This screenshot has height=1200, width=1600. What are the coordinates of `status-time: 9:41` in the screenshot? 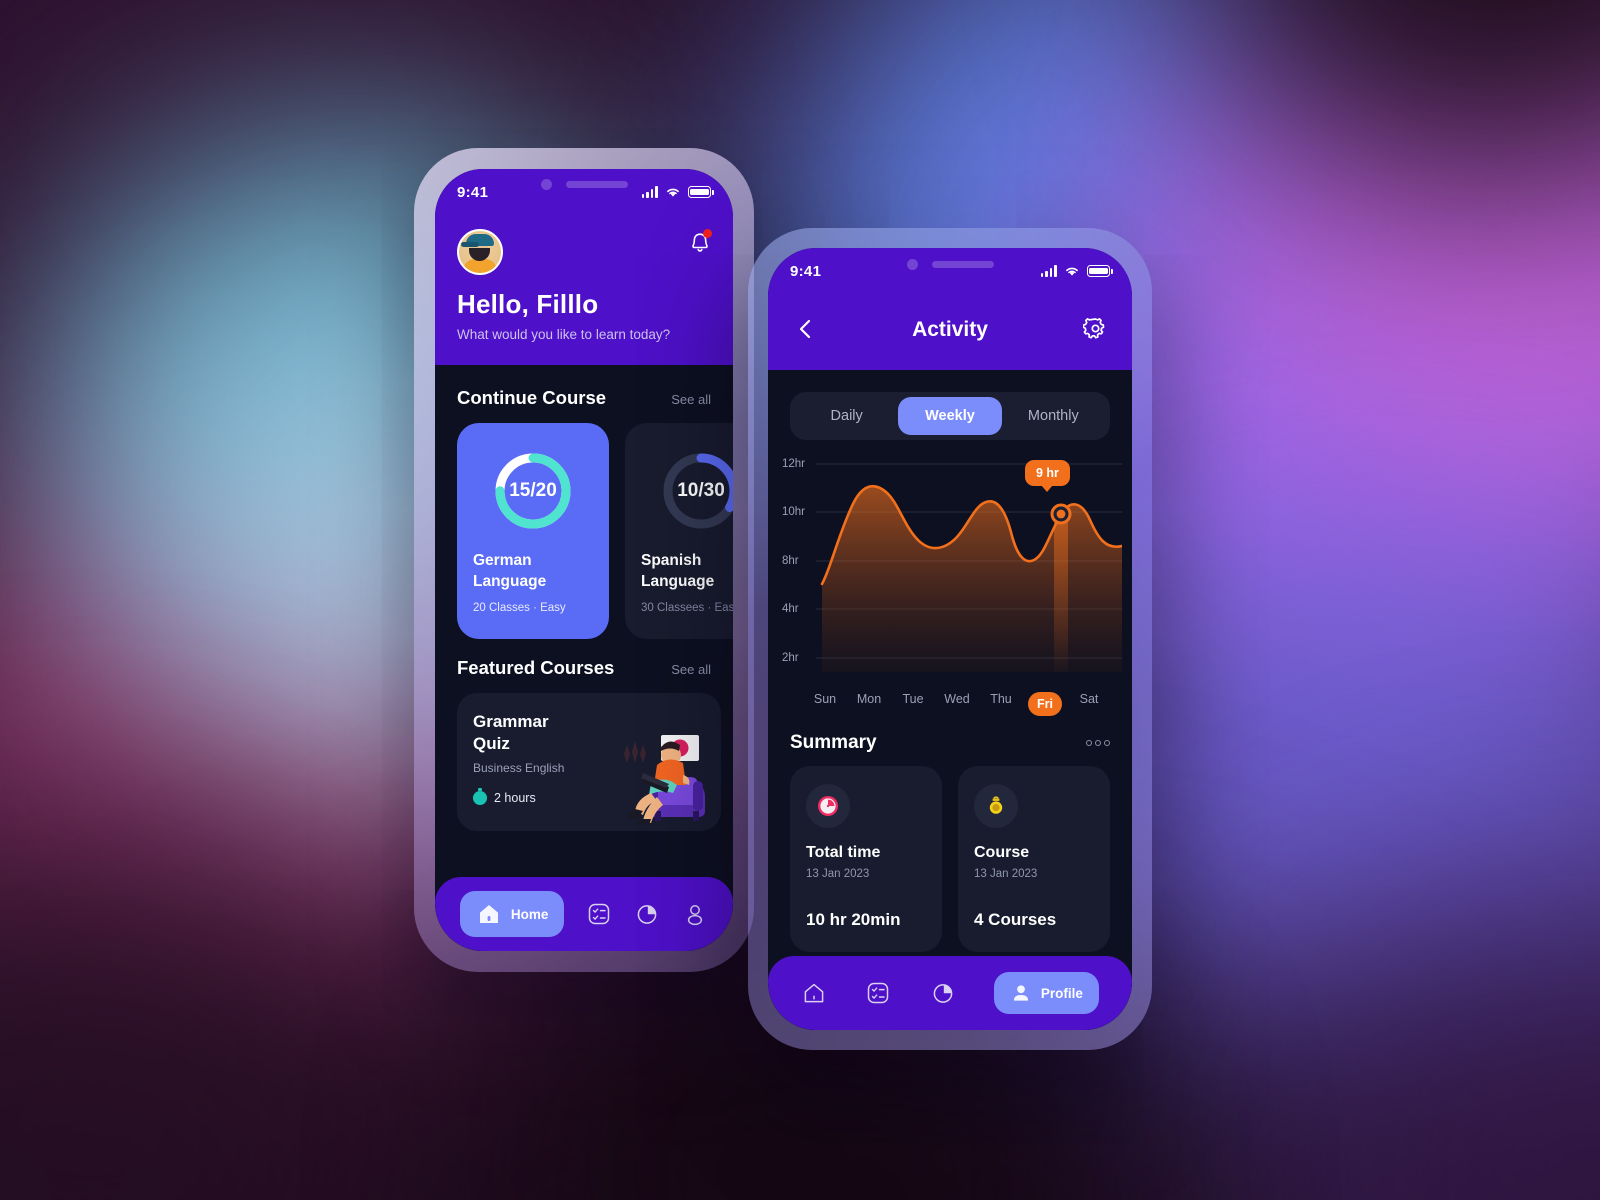 It's located at (473, 192).